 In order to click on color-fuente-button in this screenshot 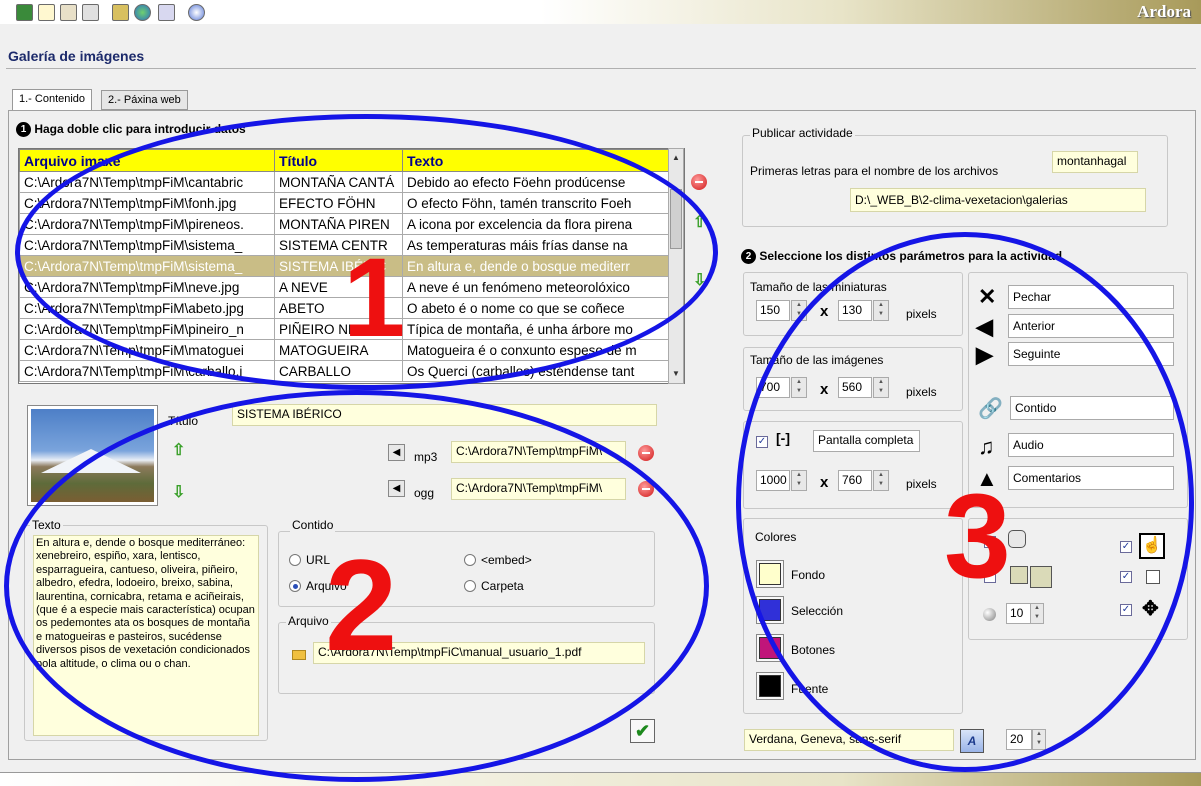, I will do `click(770, 686)`.